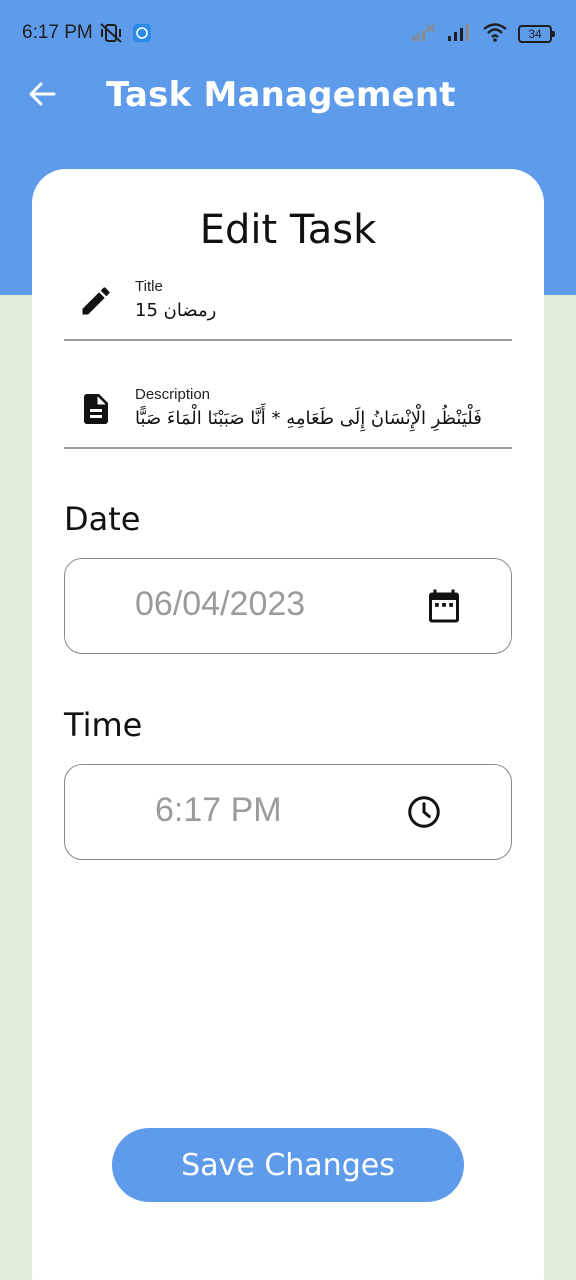 This screenshot has width=576, height=1280. Describe the element at coordinates (103, 725) in the screenshot. I see `time-label: Time` at that location.